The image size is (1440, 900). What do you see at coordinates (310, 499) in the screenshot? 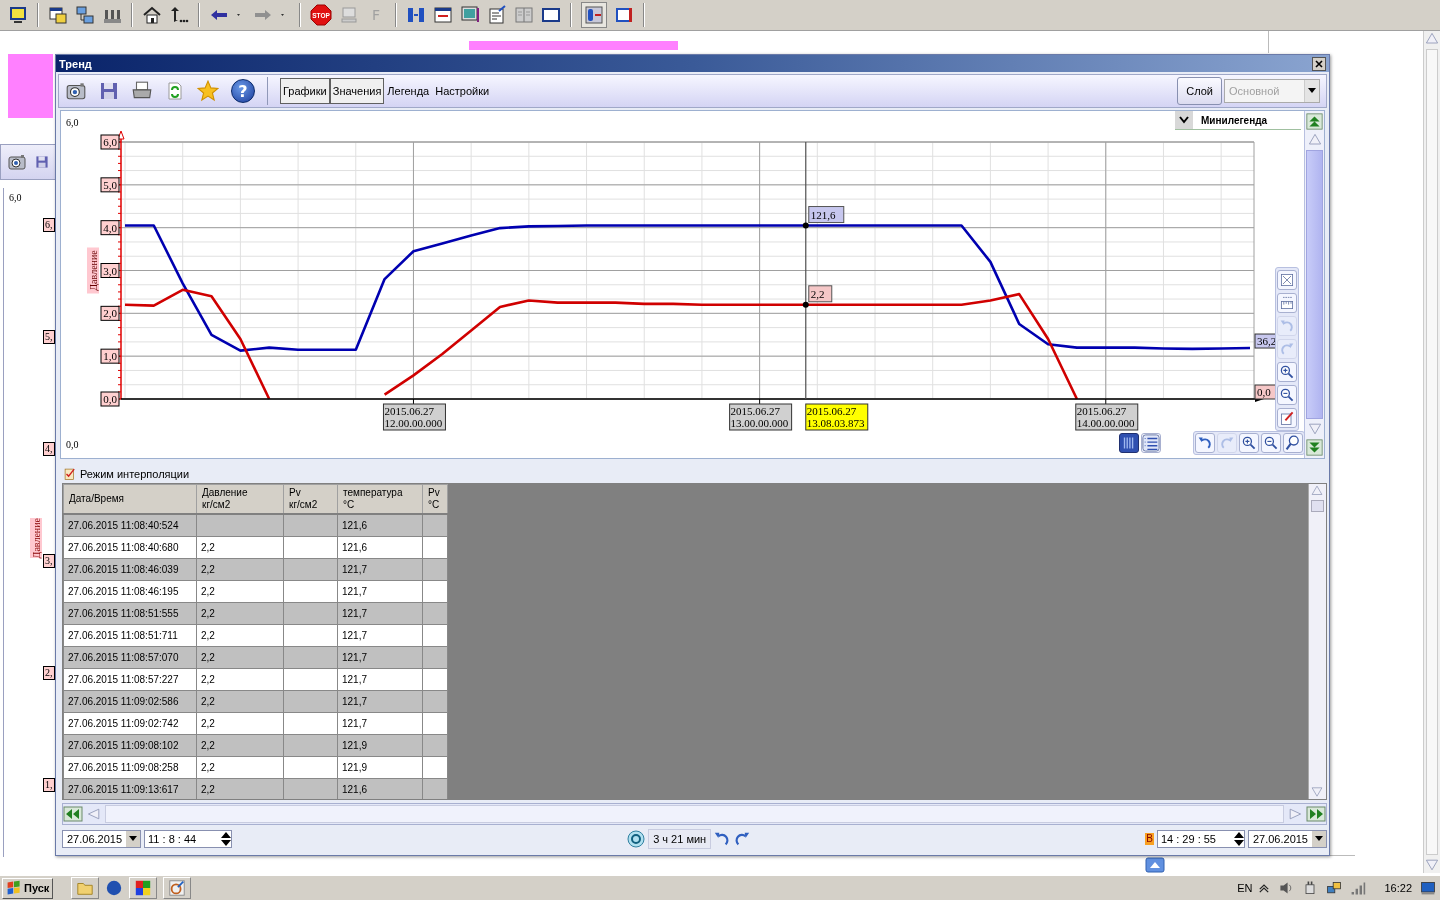
I see `column-header: Pv кг/см2` at bounding box center [310, 499].